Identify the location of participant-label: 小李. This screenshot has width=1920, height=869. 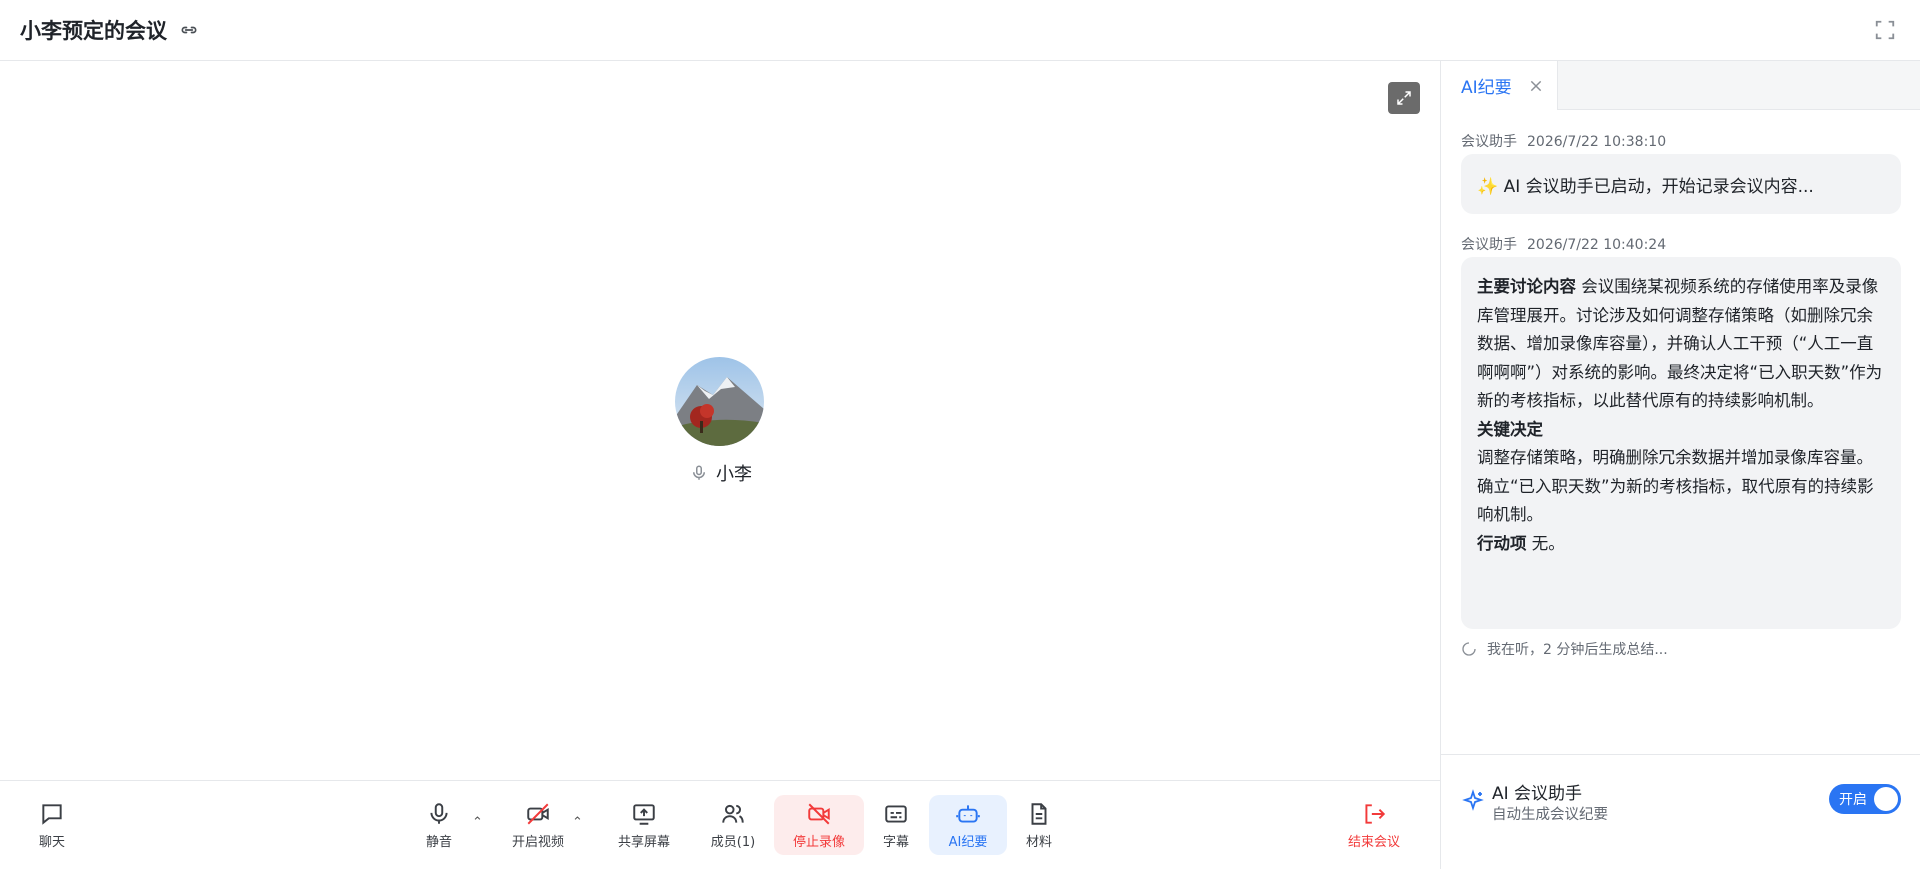
(721, 473).